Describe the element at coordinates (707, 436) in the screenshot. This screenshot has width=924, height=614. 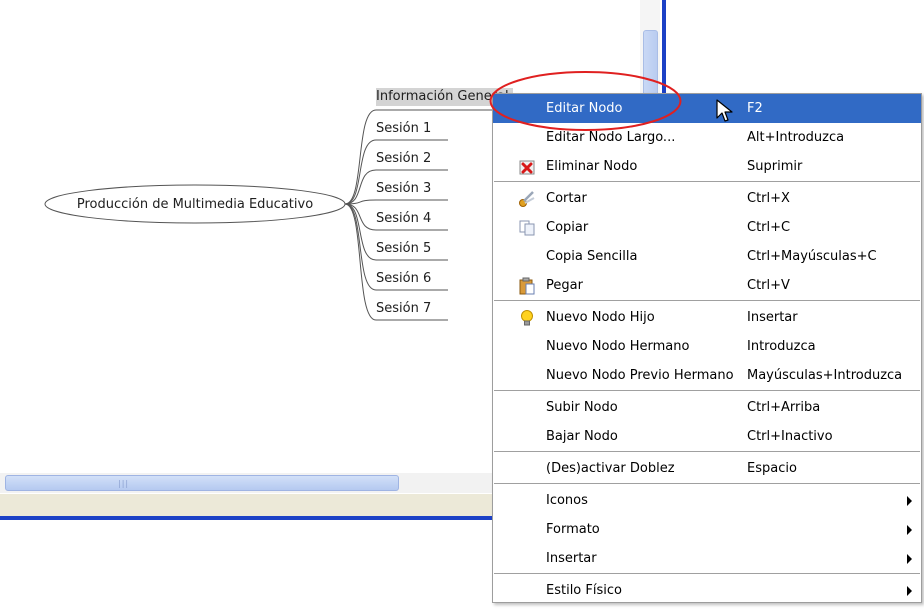
I see `menu-item-bajar-nodo: Bajar Nodo Ctrl+Inactivo` at that location.